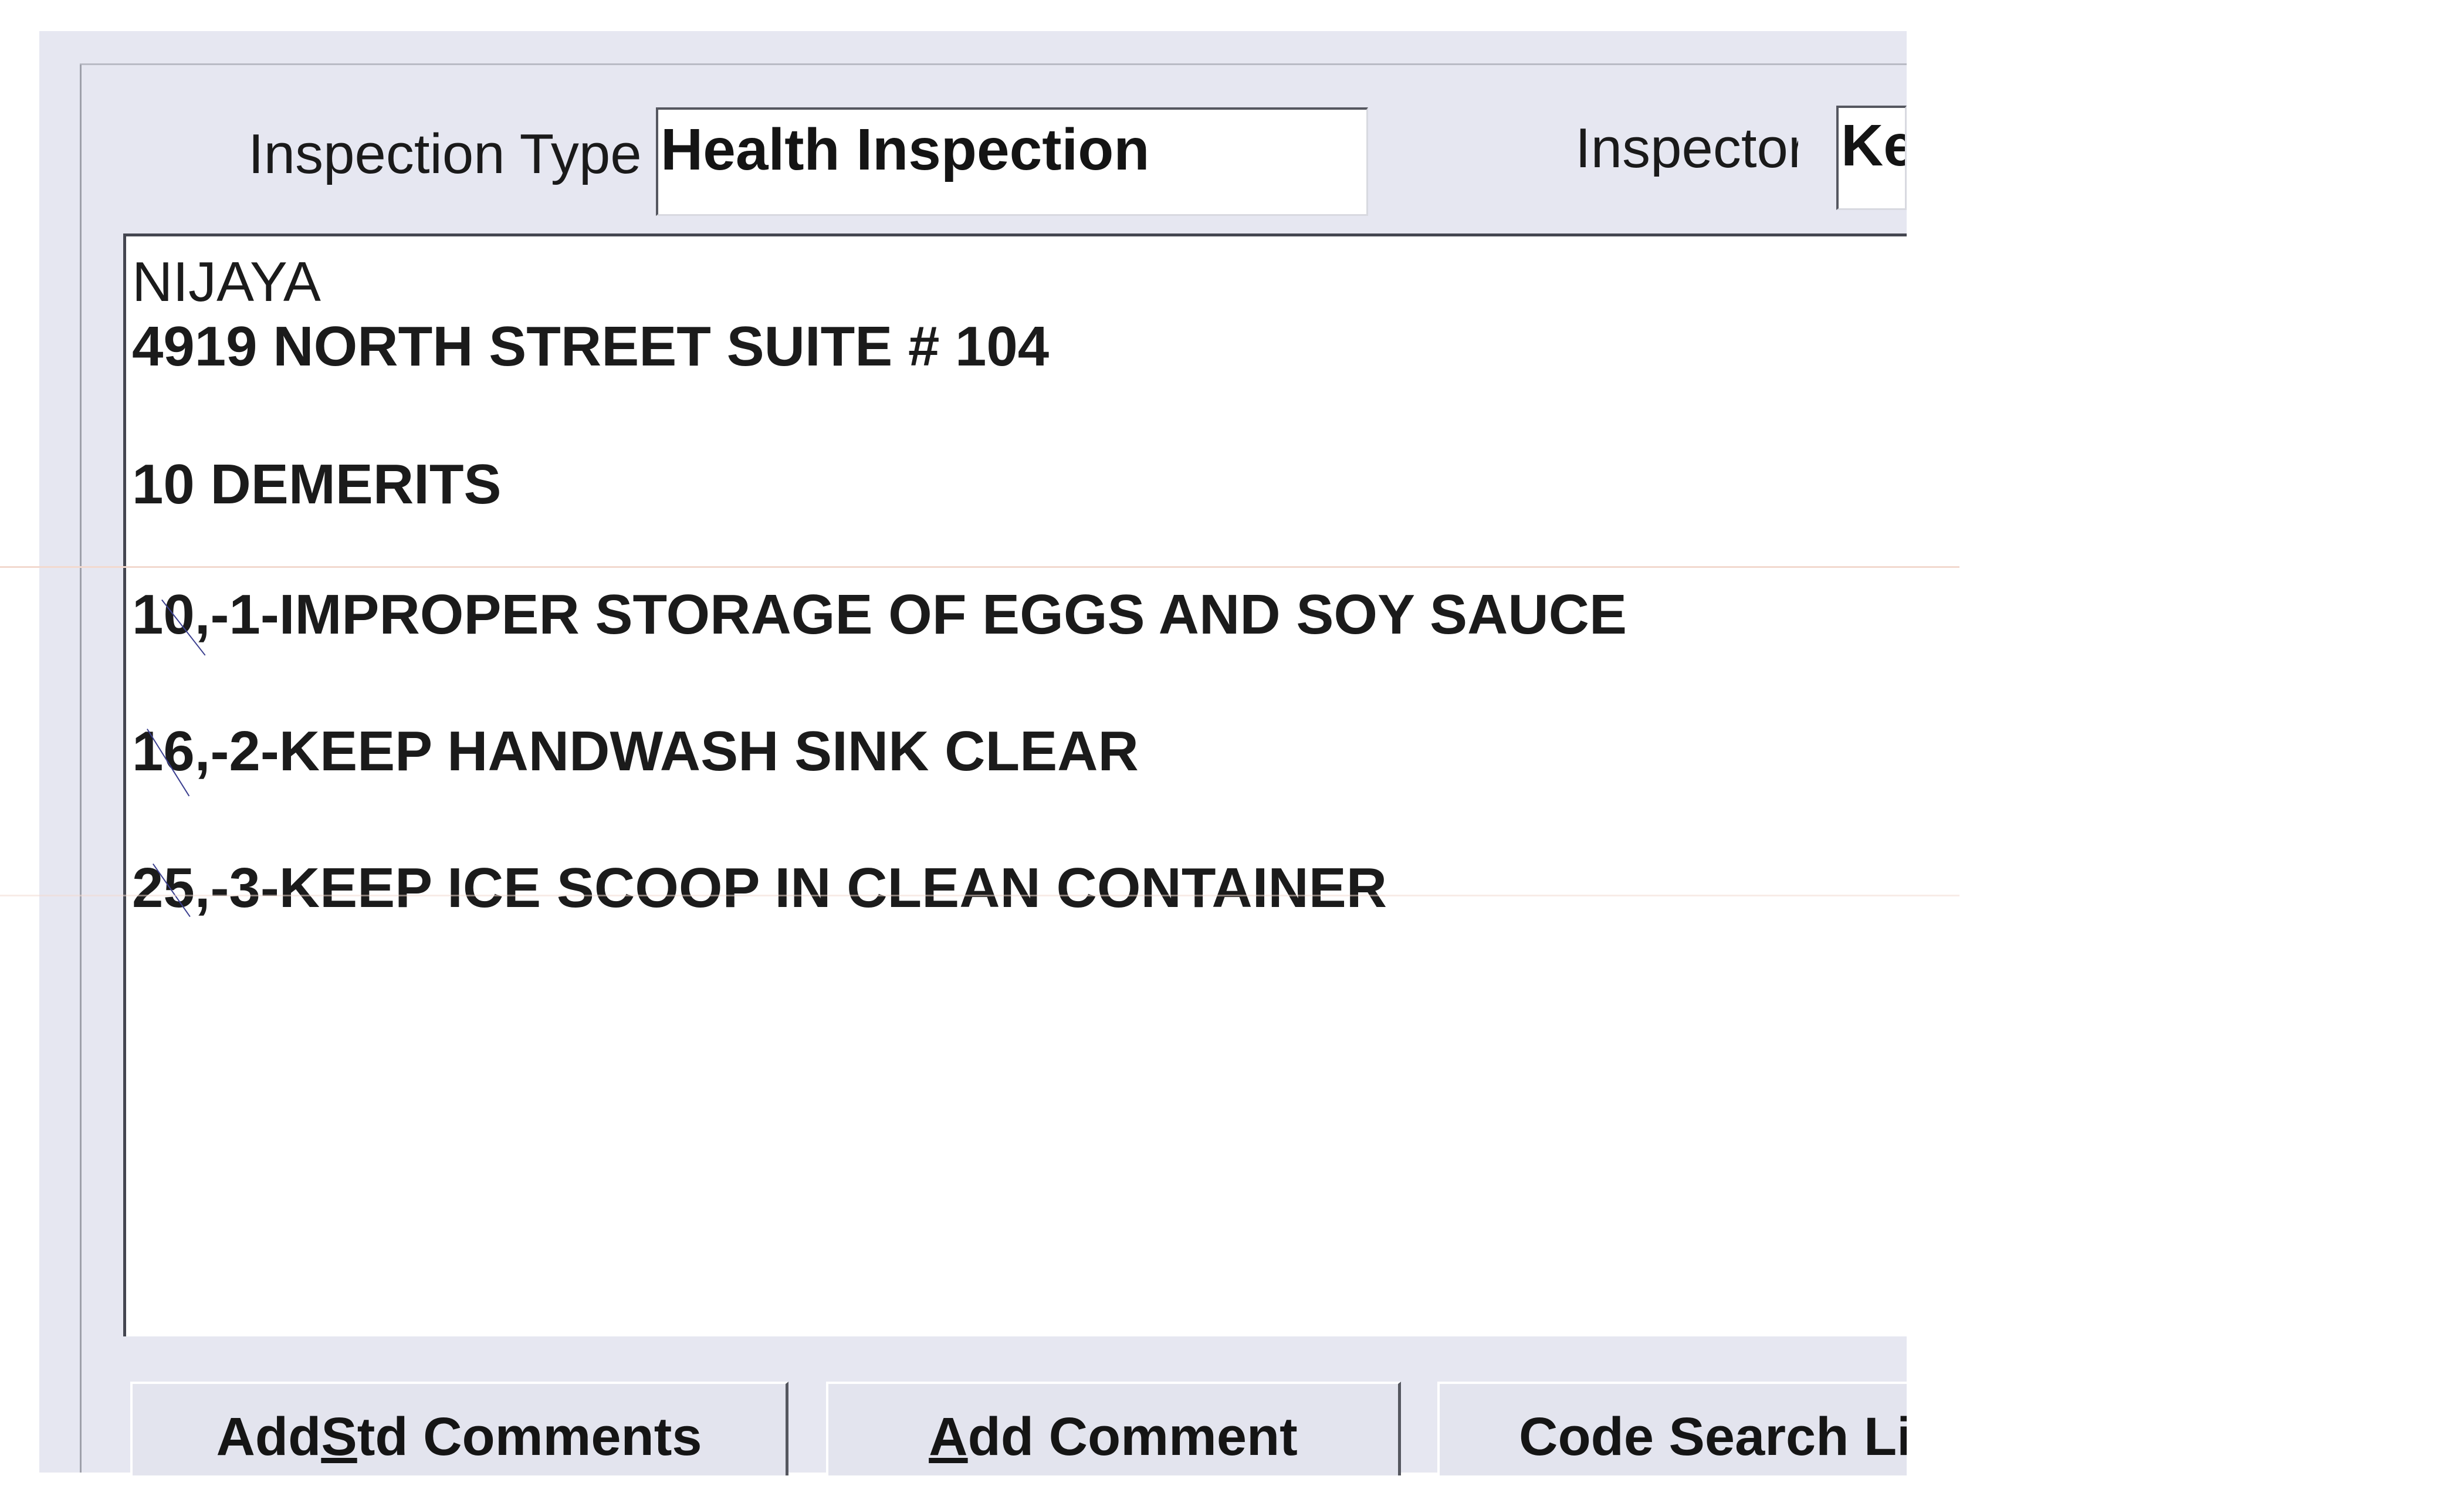  Describe the element at coordinates (1132, 1437) in the screenshot. I see `add-comment-label: dd Comment` at that location.